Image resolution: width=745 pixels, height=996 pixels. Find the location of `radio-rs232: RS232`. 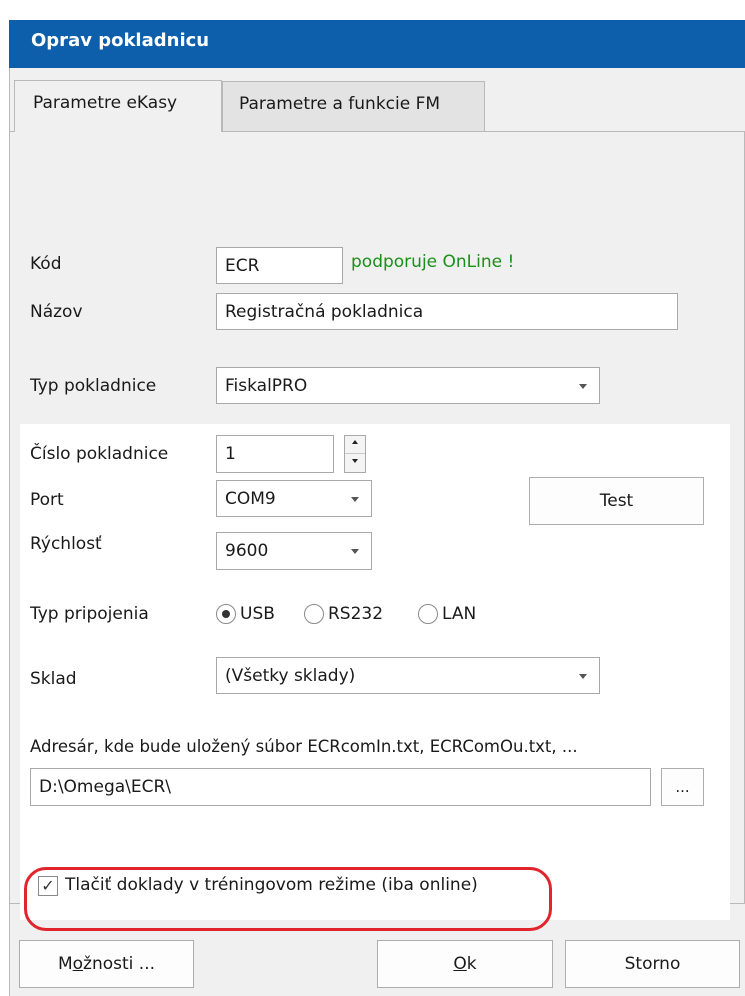

radio-rs232: RS232 is located at coordinates (343, 614).